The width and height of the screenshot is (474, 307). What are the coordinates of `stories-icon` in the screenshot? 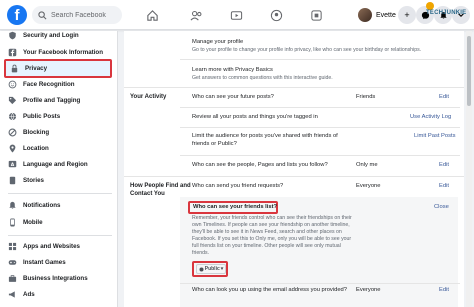 It's located at (12, 180).